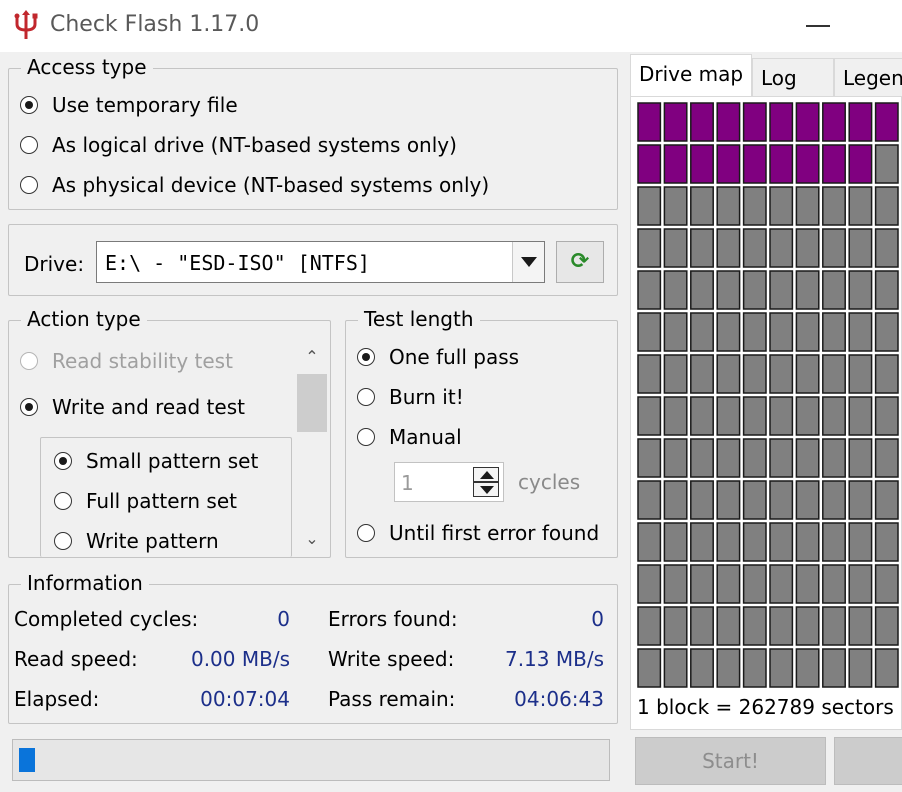 Image resolution: width=902 pixels, height=792 pixels. Describe the element at coordinates (312, 403) in the screenshot. I see `scrollbar-thumb` at that location.